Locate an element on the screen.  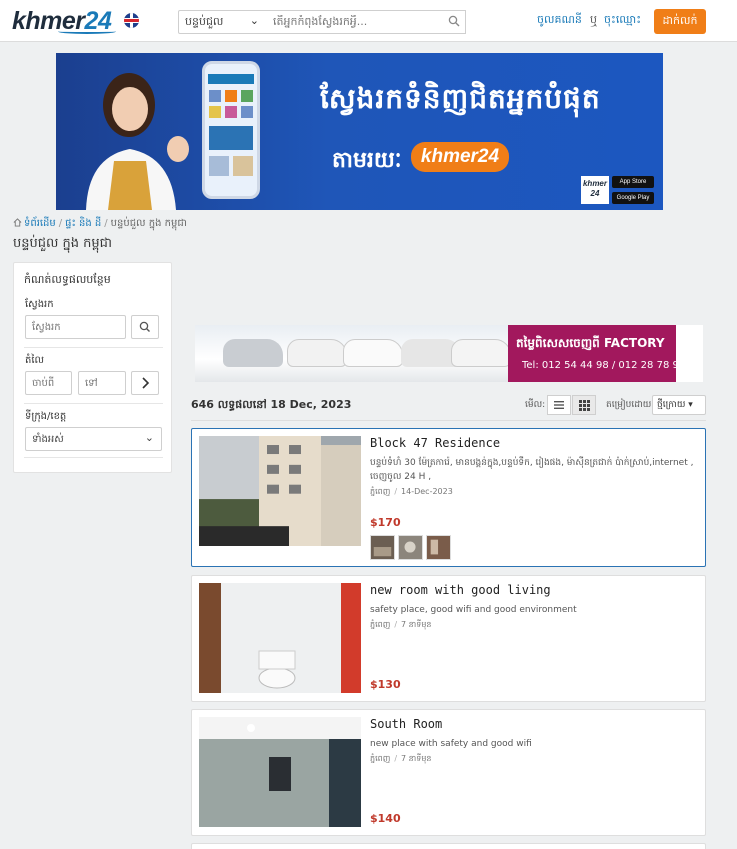
search-box is located at coordinates (365, 22).